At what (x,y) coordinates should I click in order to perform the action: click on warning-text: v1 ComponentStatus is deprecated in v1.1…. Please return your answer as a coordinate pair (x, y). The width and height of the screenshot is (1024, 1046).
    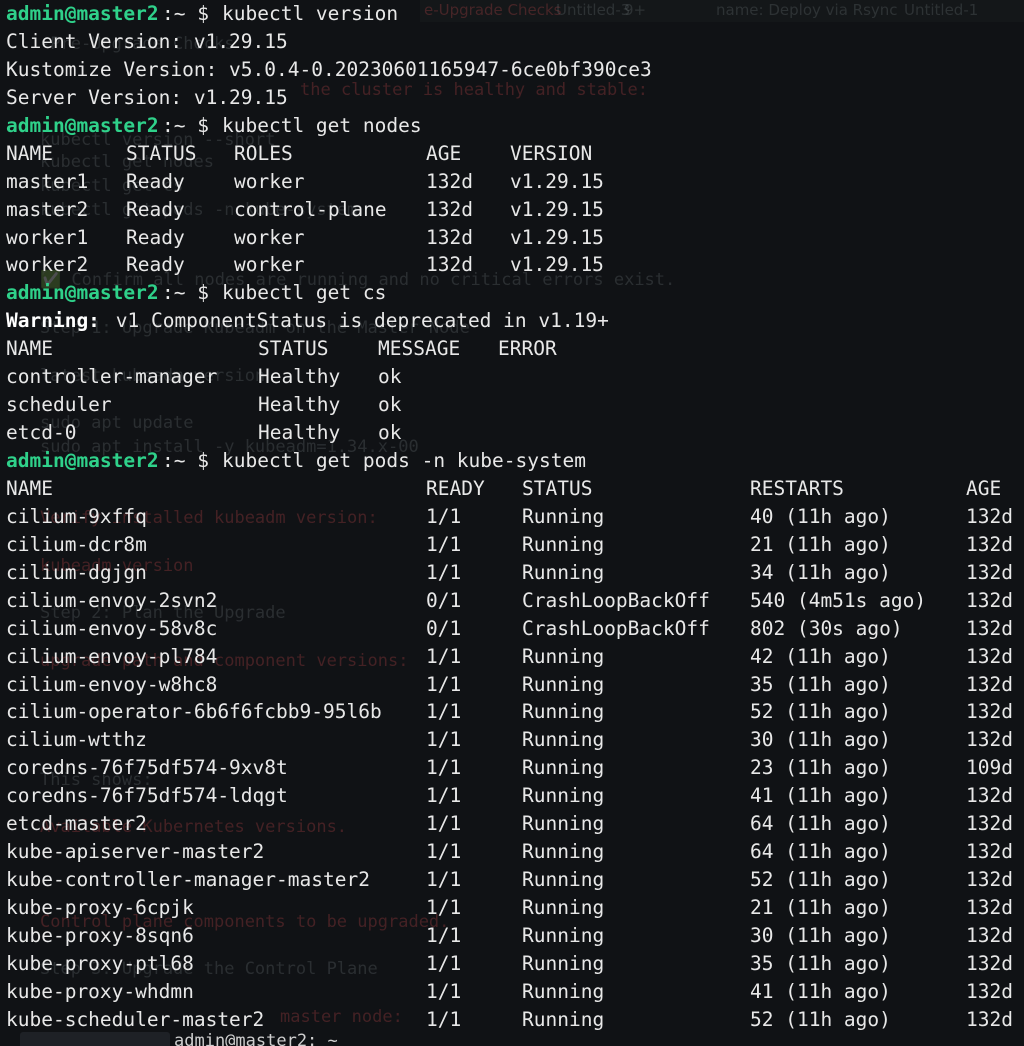
    Looking at the image, I should click on (356, 321).